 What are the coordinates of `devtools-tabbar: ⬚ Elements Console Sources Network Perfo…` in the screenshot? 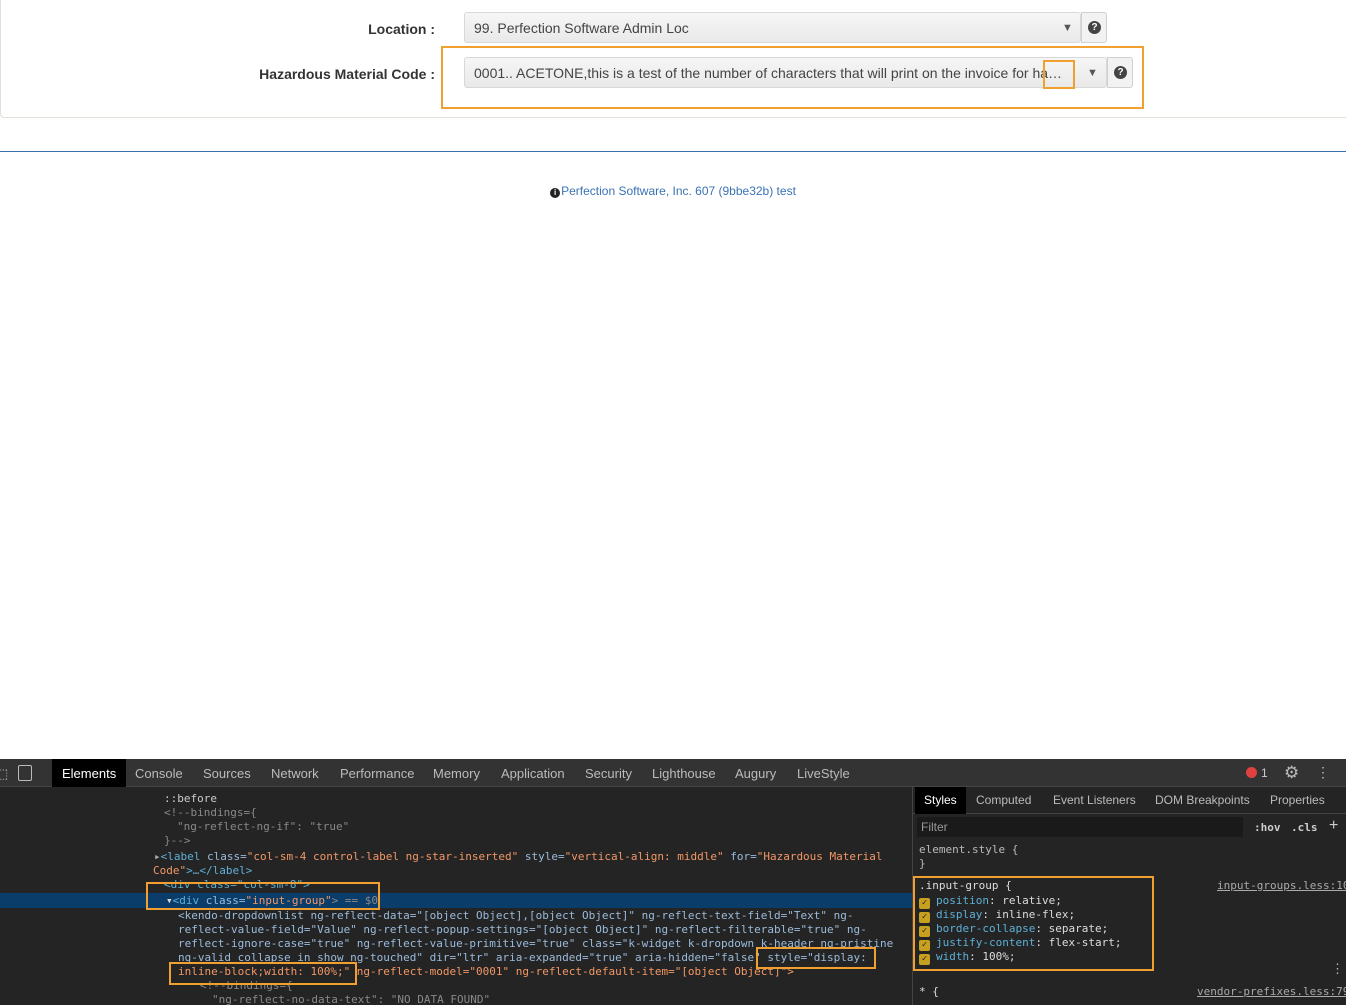 It's located at (673, 773).